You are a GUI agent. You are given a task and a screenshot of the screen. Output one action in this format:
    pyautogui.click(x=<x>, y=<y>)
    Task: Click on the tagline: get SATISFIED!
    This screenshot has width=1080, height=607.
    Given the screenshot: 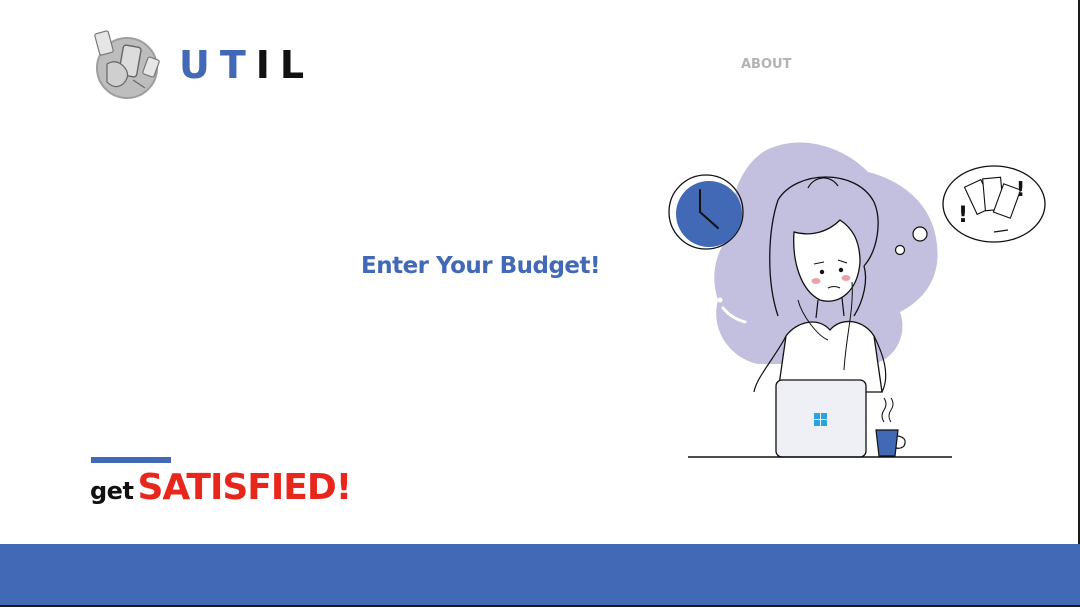 What is the action you would take?
    pyautogui.click(x=221, y=487)
    